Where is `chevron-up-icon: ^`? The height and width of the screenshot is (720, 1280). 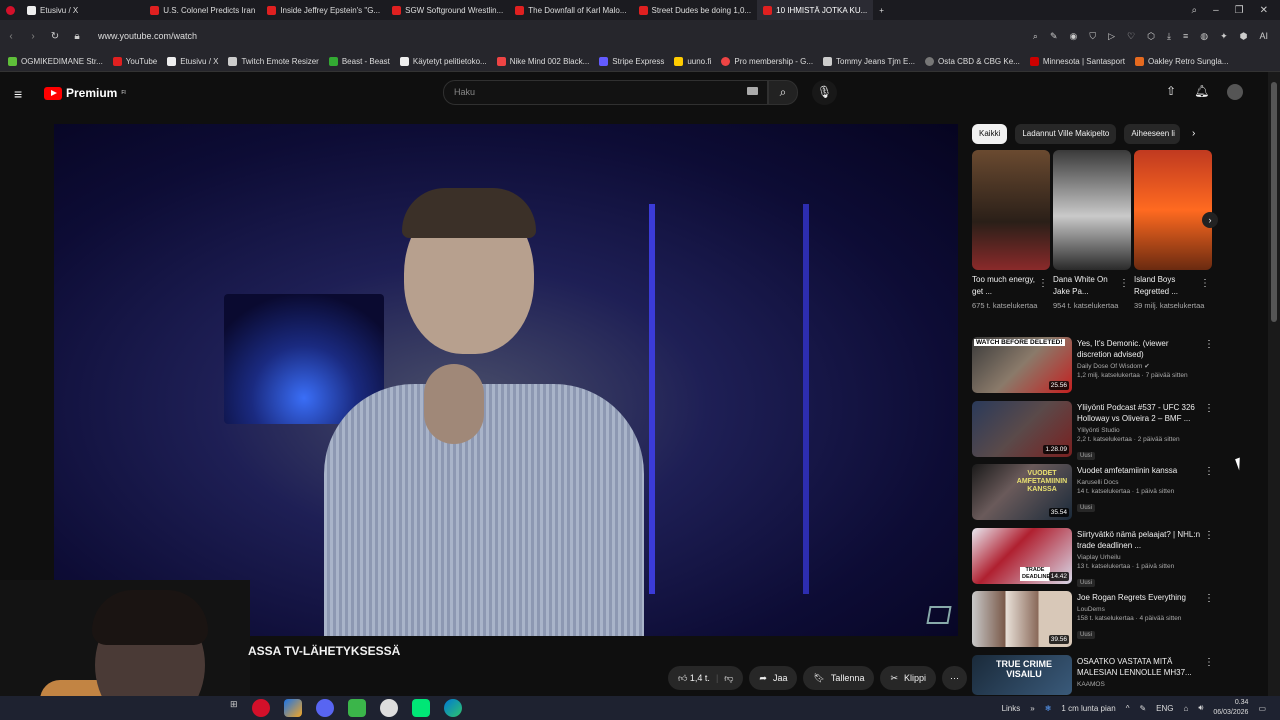
chevron-up-icon: ^ is located at coordinates (1128, 708).